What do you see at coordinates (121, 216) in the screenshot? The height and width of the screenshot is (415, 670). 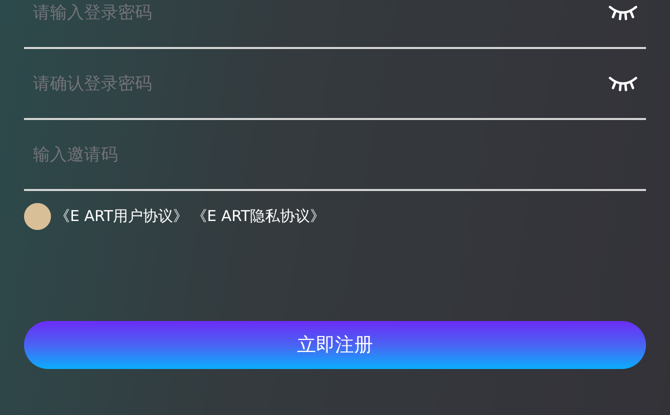 I see `agreement-link: 《E ART用户协议》` at bounding box center [121, 216].